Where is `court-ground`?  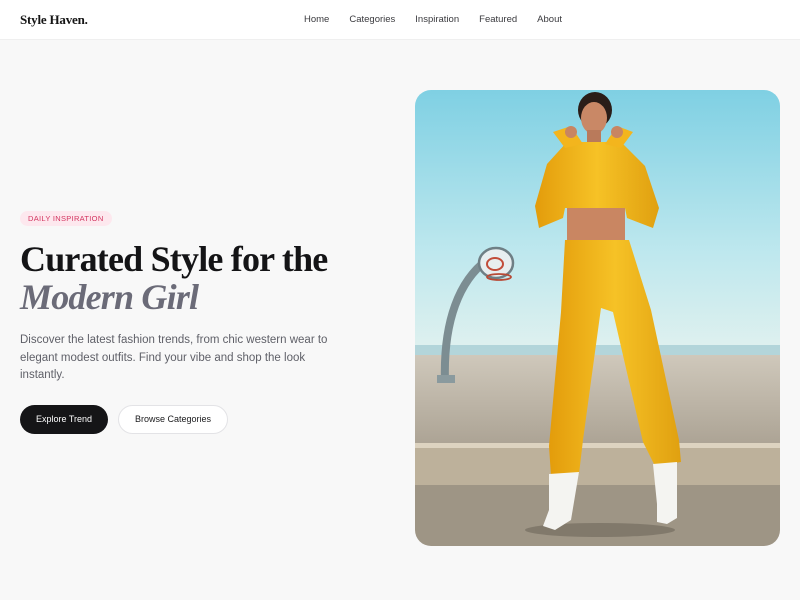 court-ground is located at coordinates (597, 405).